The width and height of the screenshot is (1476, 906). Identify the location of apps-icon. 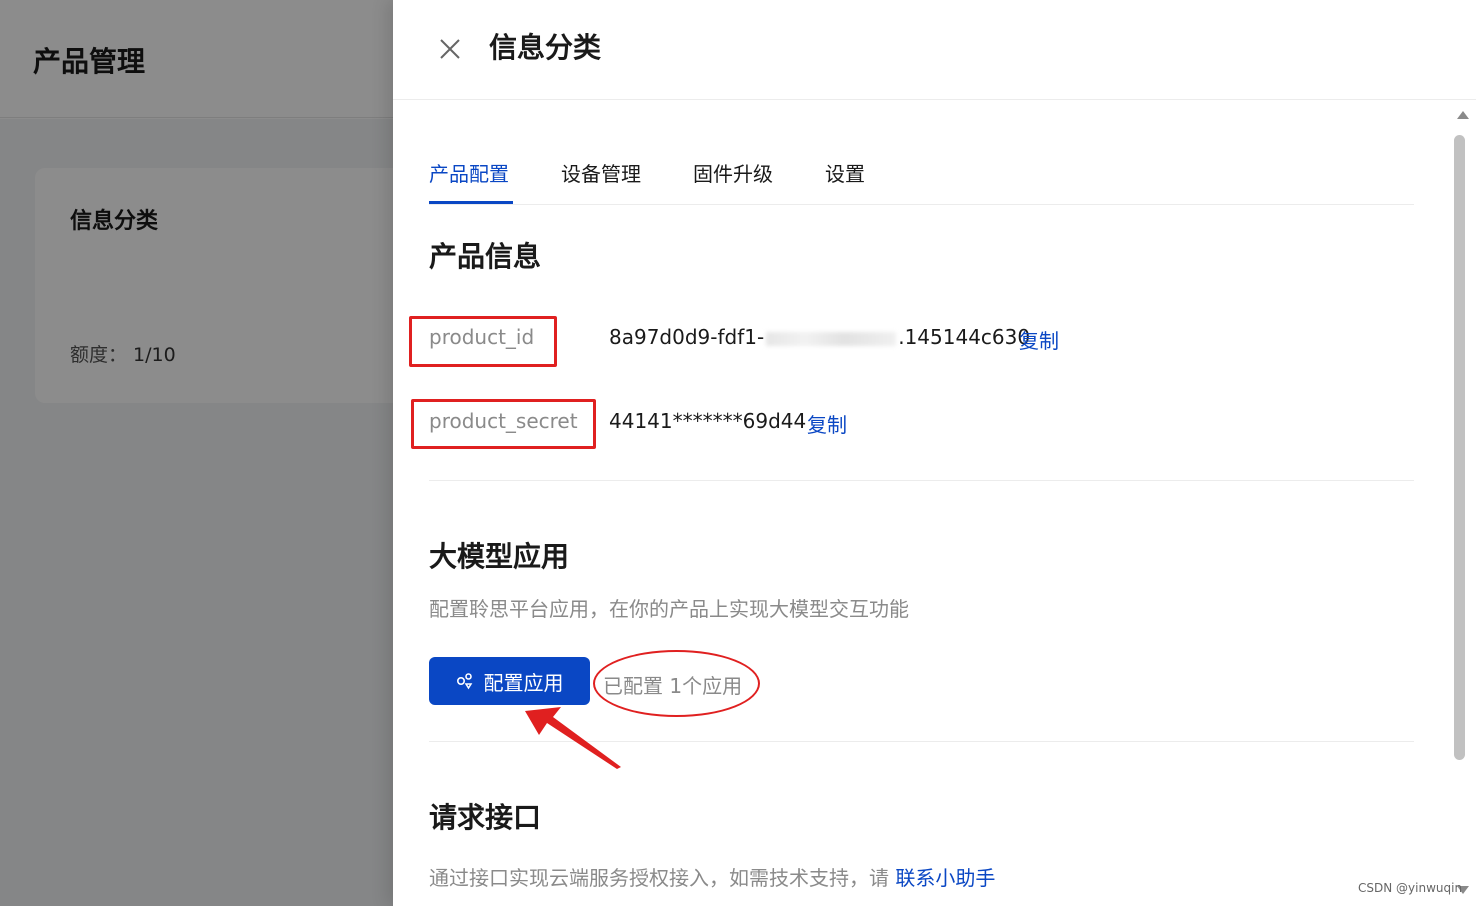
(464, 681).